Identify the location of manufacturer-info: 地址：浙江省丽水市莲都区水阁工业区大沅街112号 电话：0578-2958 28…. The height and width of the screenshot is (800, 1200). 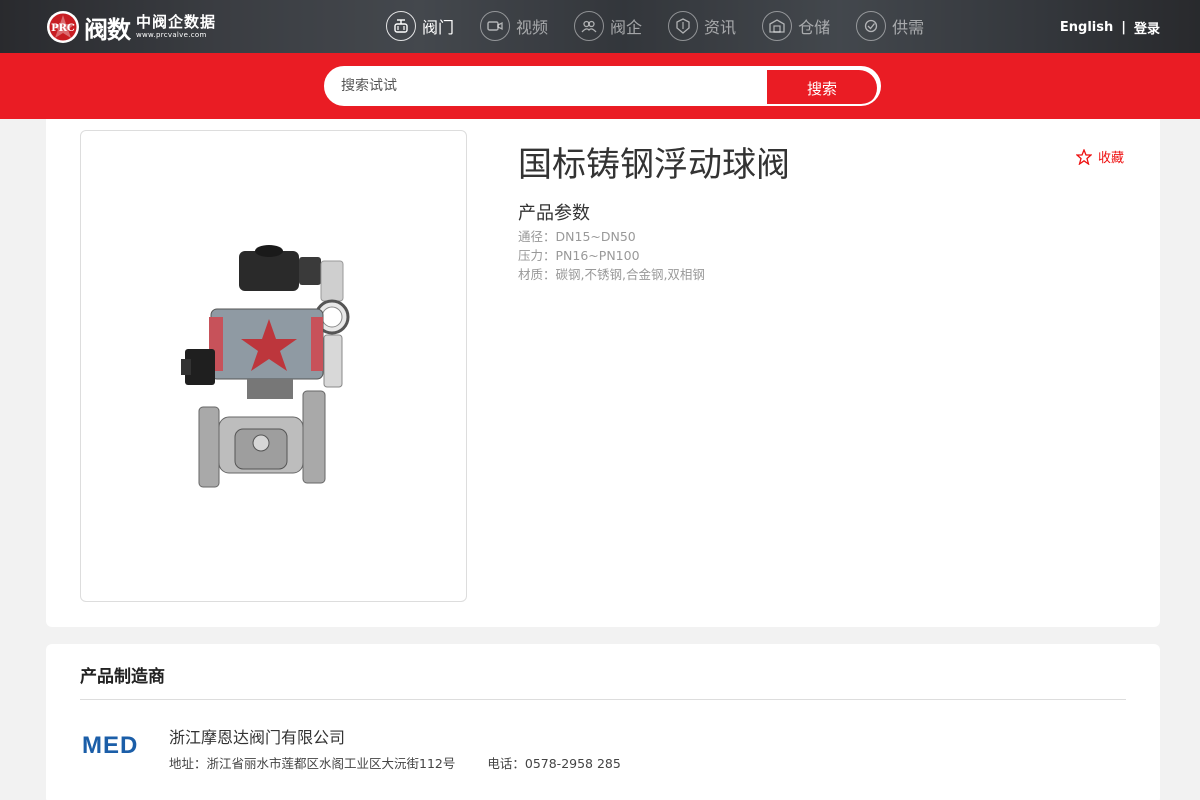
(395, 762).